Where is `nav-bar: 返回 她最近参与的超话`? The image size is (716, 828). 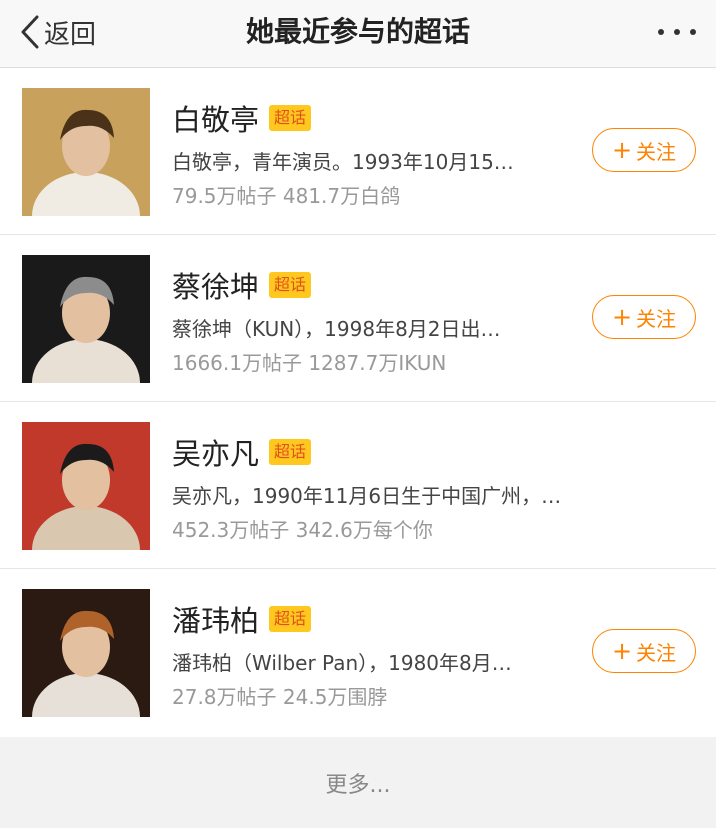
nav-bar: 返回 她最近参与的超话 is located at coordinates (358, 34).